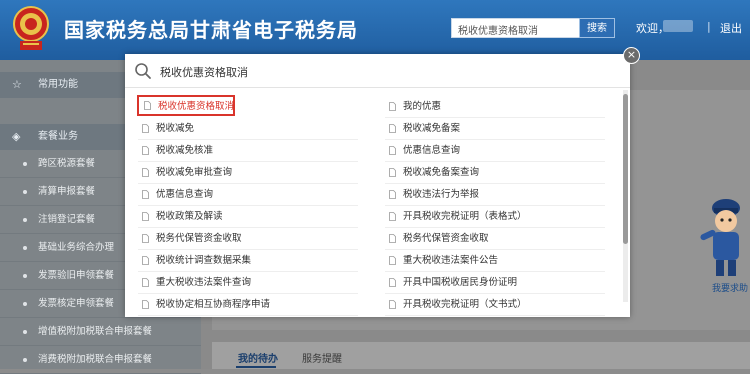 The height and width of the screenshot is (374, 750). Describe the element at coordinates (256, 367) in the screenshot. I see `active-tab-underline` at that location.